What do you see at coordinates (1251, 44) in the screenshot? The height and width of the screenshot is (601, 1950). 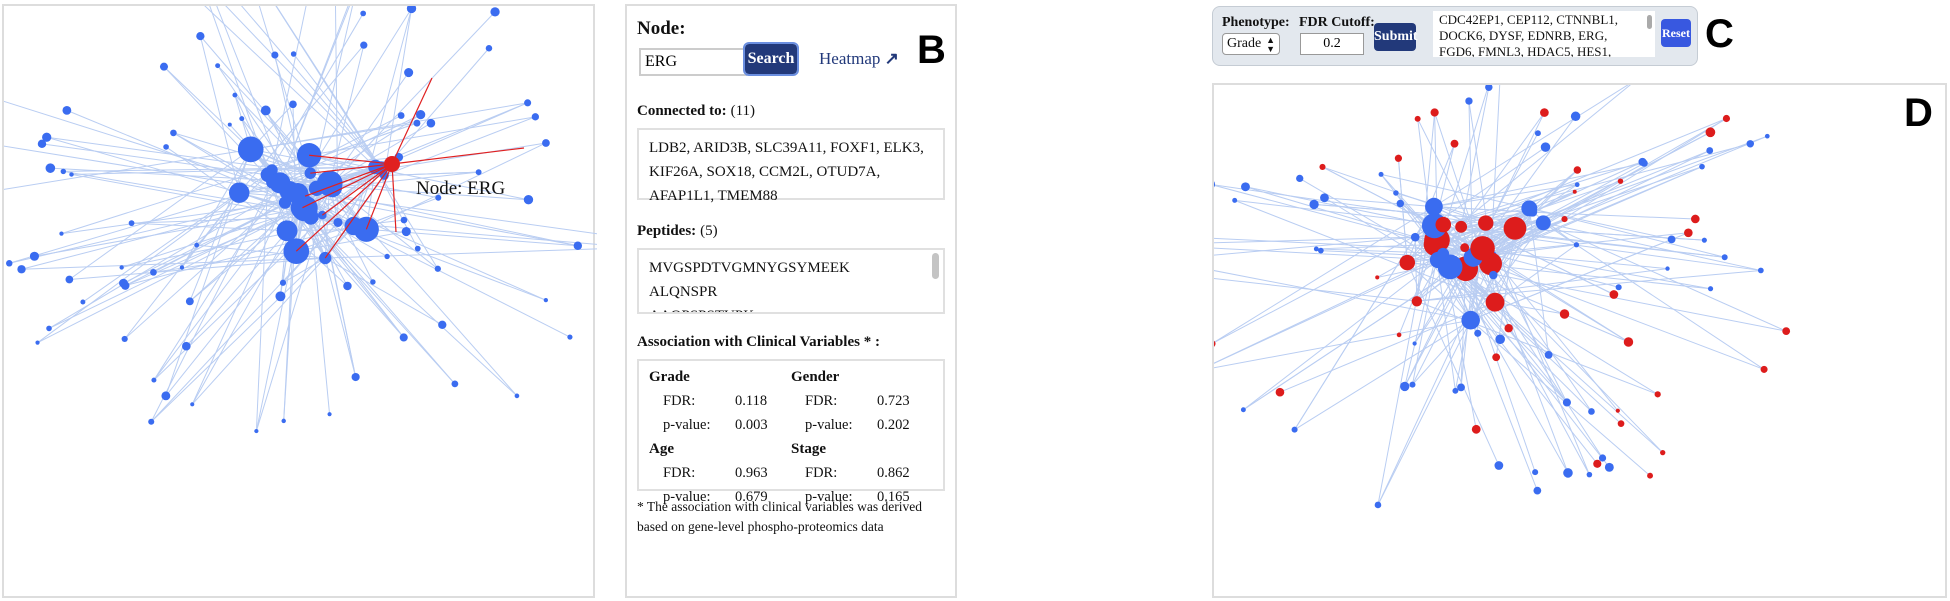 I see `phenotype-select: Grade ▲ ▼` at bounding box center [1251, 44].